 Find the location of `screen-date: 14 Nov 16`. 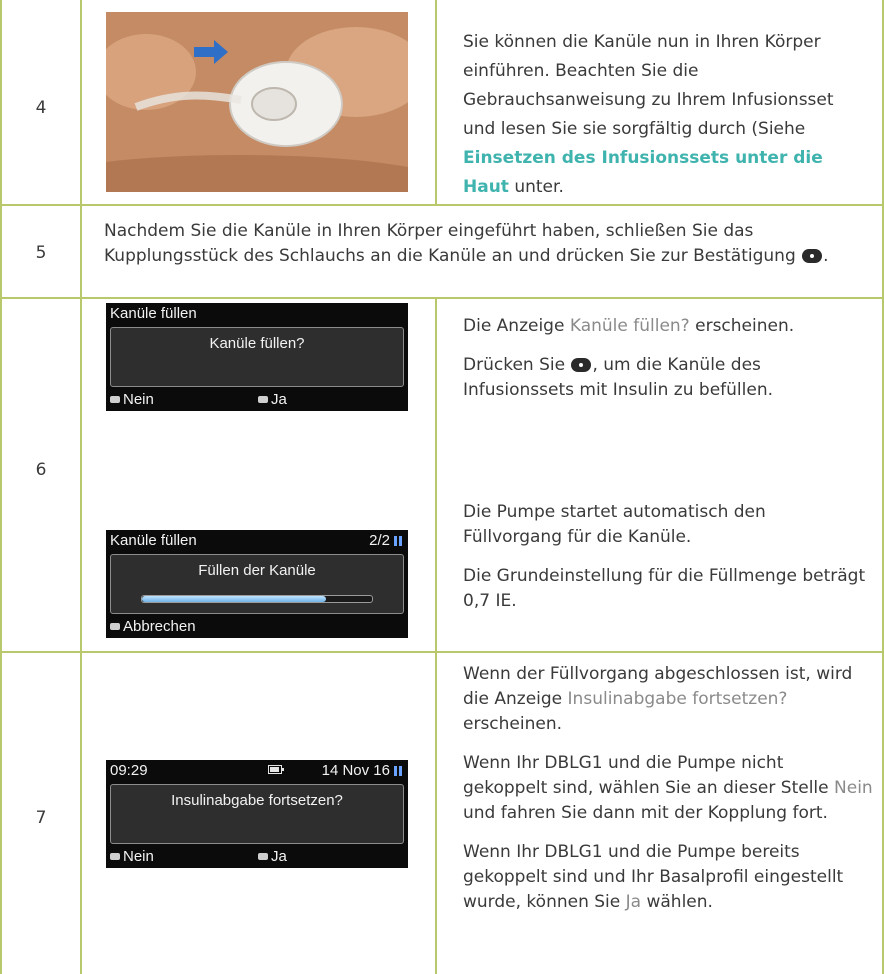

screen-date: 14 Nov 16 is located at coordinates (355, 770).